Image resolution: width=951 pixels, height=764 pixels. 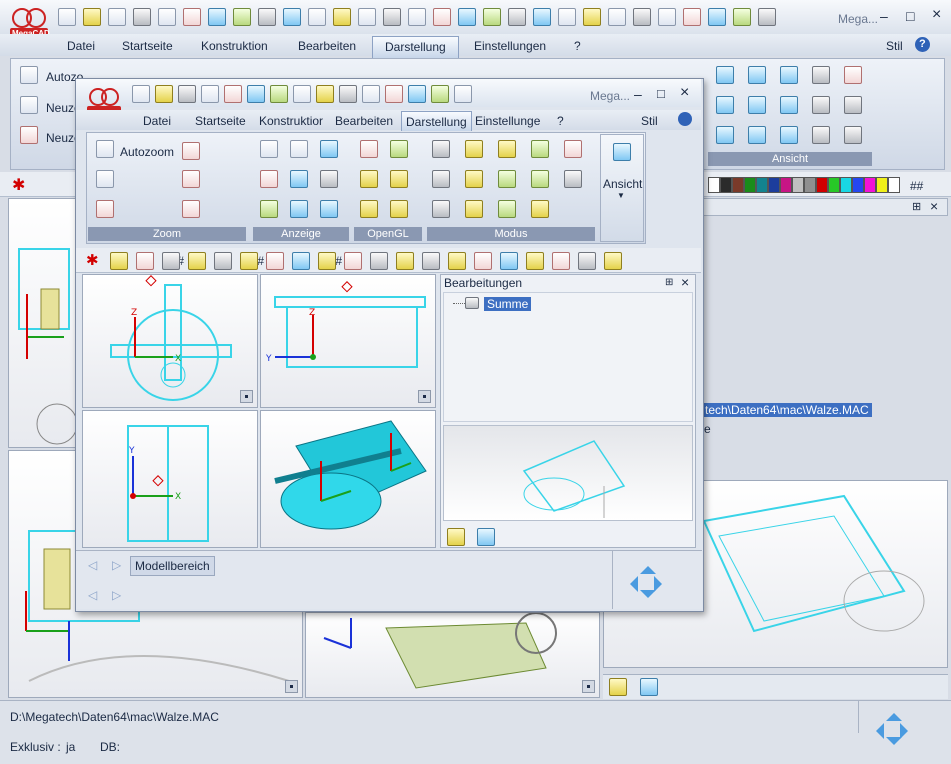 I want to click on popup-help-icon, so click(x=685, y=119).